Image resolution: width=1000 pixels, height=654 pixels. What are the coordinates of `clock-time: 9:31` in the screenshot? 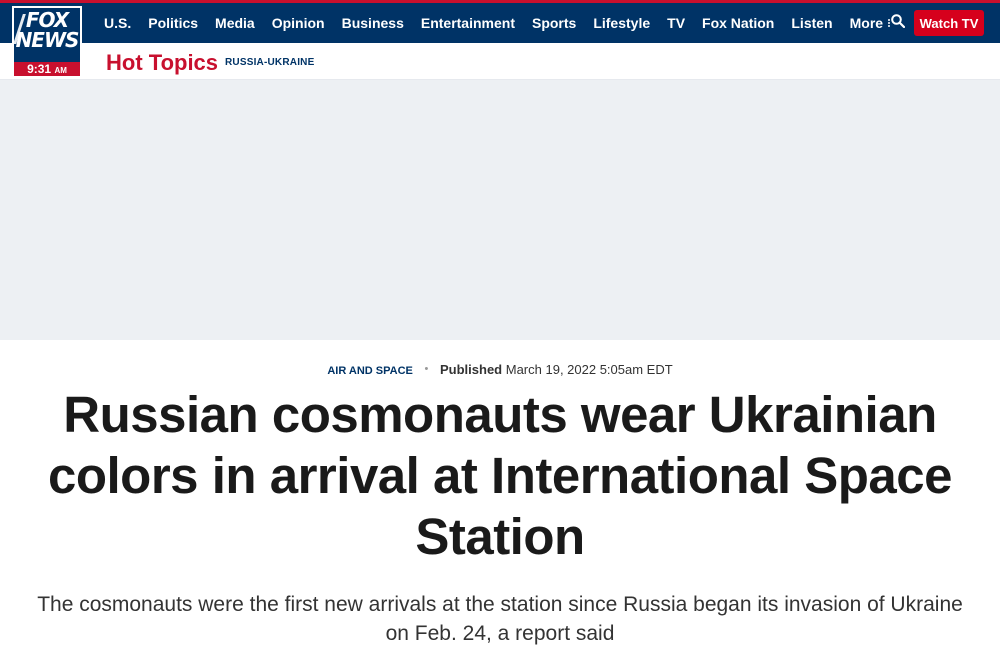 It's located at (39, 69).